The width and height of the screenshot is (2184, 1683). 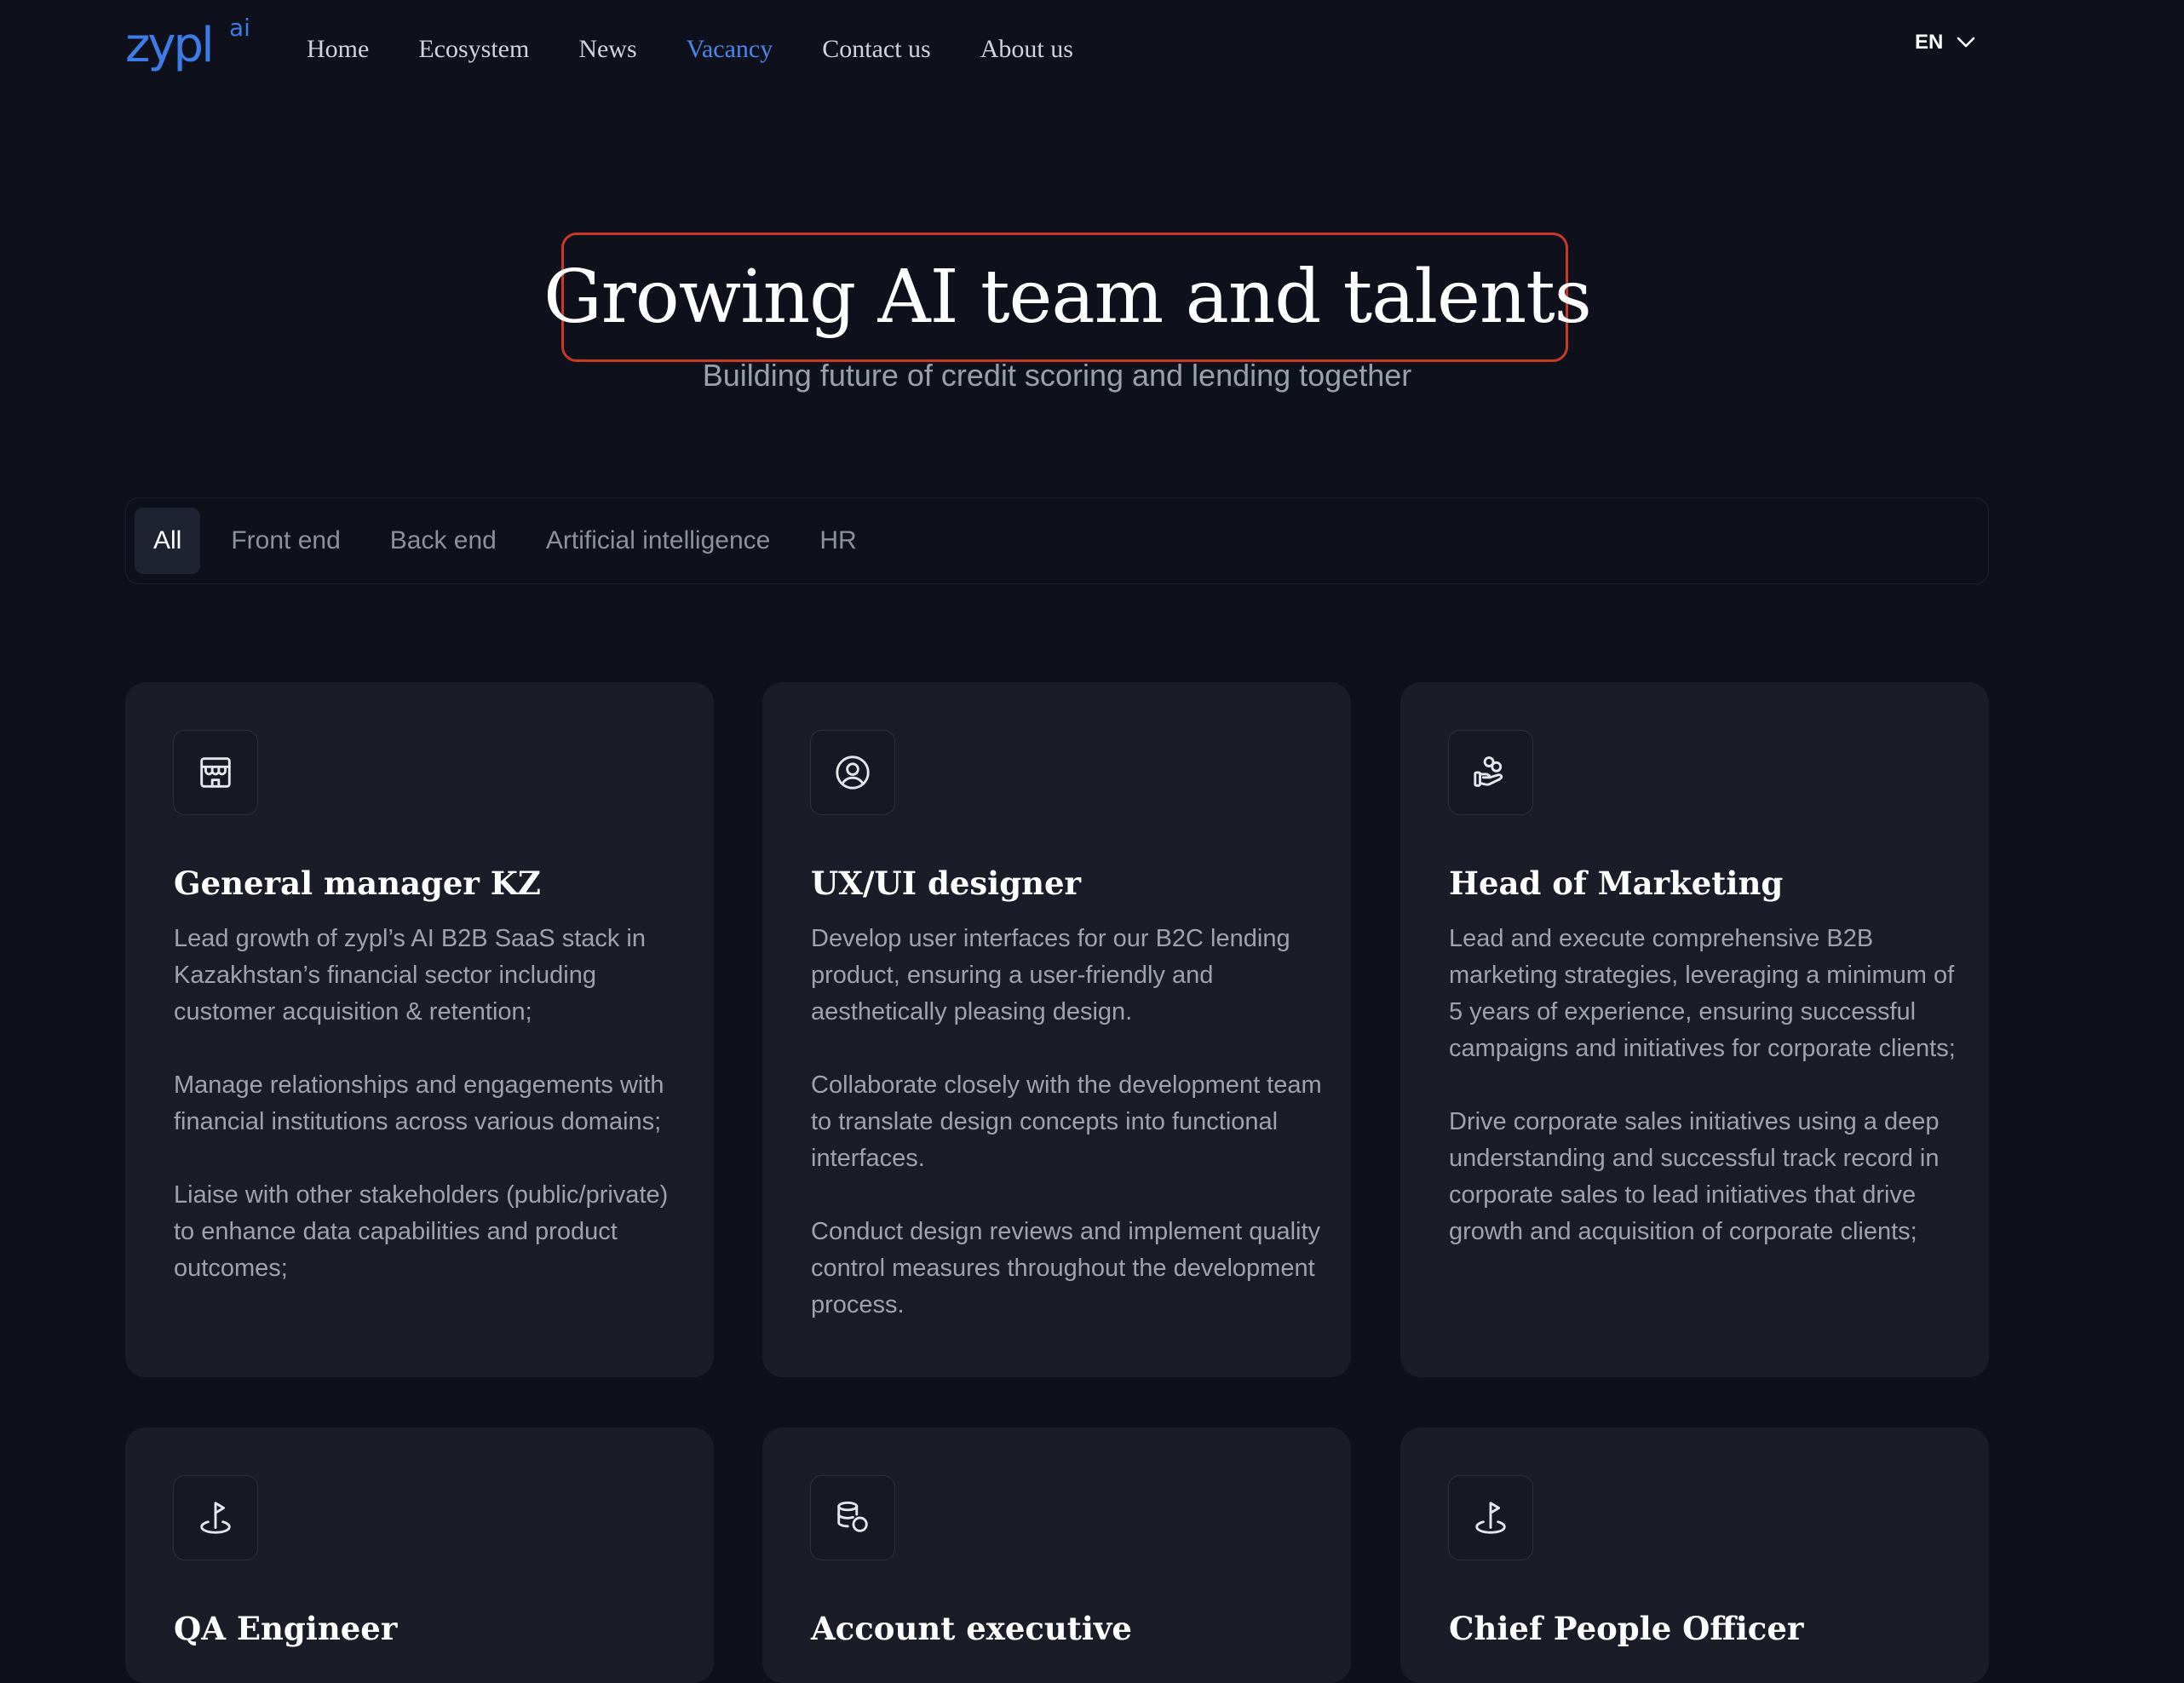 What do you see at coordinates (1966, 42) in the screenshot?
I see `chevron-down-icon` at bounding box center [1966, 42].